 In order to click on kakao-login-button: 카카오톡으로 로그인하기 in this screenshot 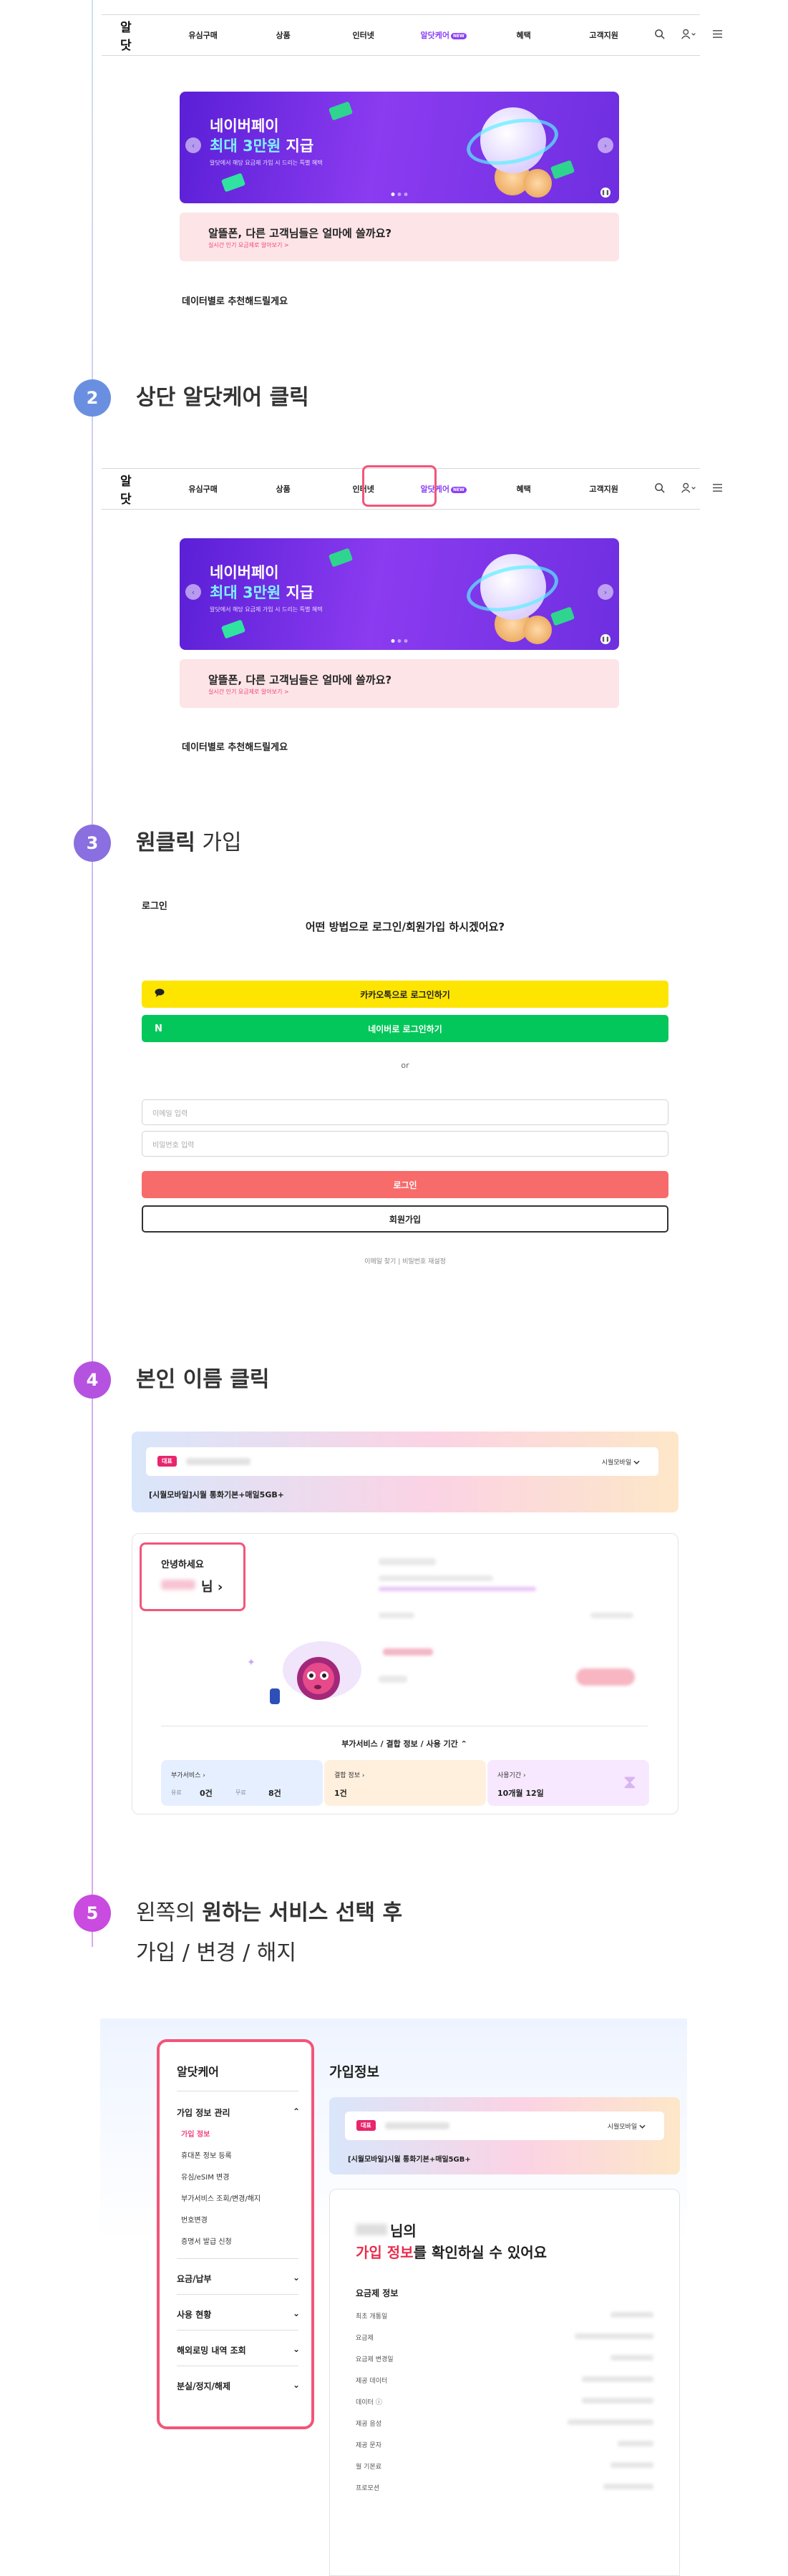, I will do `click(405, 994)`.